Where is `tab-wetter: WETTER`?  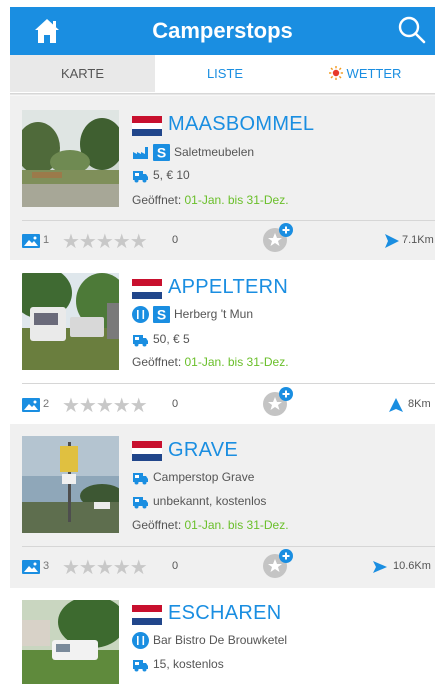
tab-wetter: WETTER is located at coordinates (365, 73).